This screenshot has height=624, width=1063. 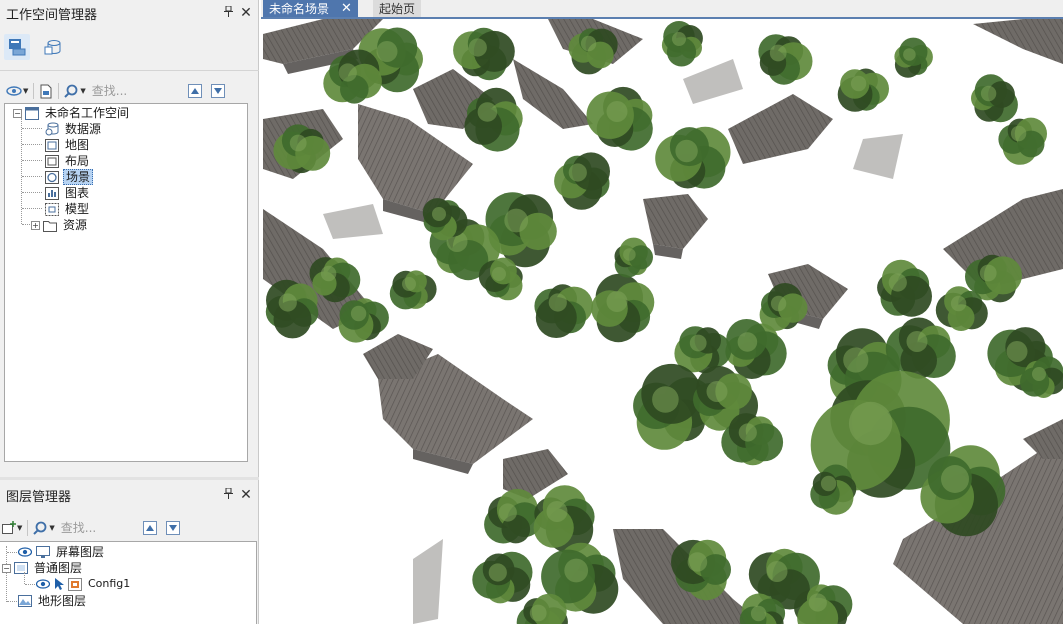 I want to click on workspace-tree-view-icon, so click(x=17, y=47).